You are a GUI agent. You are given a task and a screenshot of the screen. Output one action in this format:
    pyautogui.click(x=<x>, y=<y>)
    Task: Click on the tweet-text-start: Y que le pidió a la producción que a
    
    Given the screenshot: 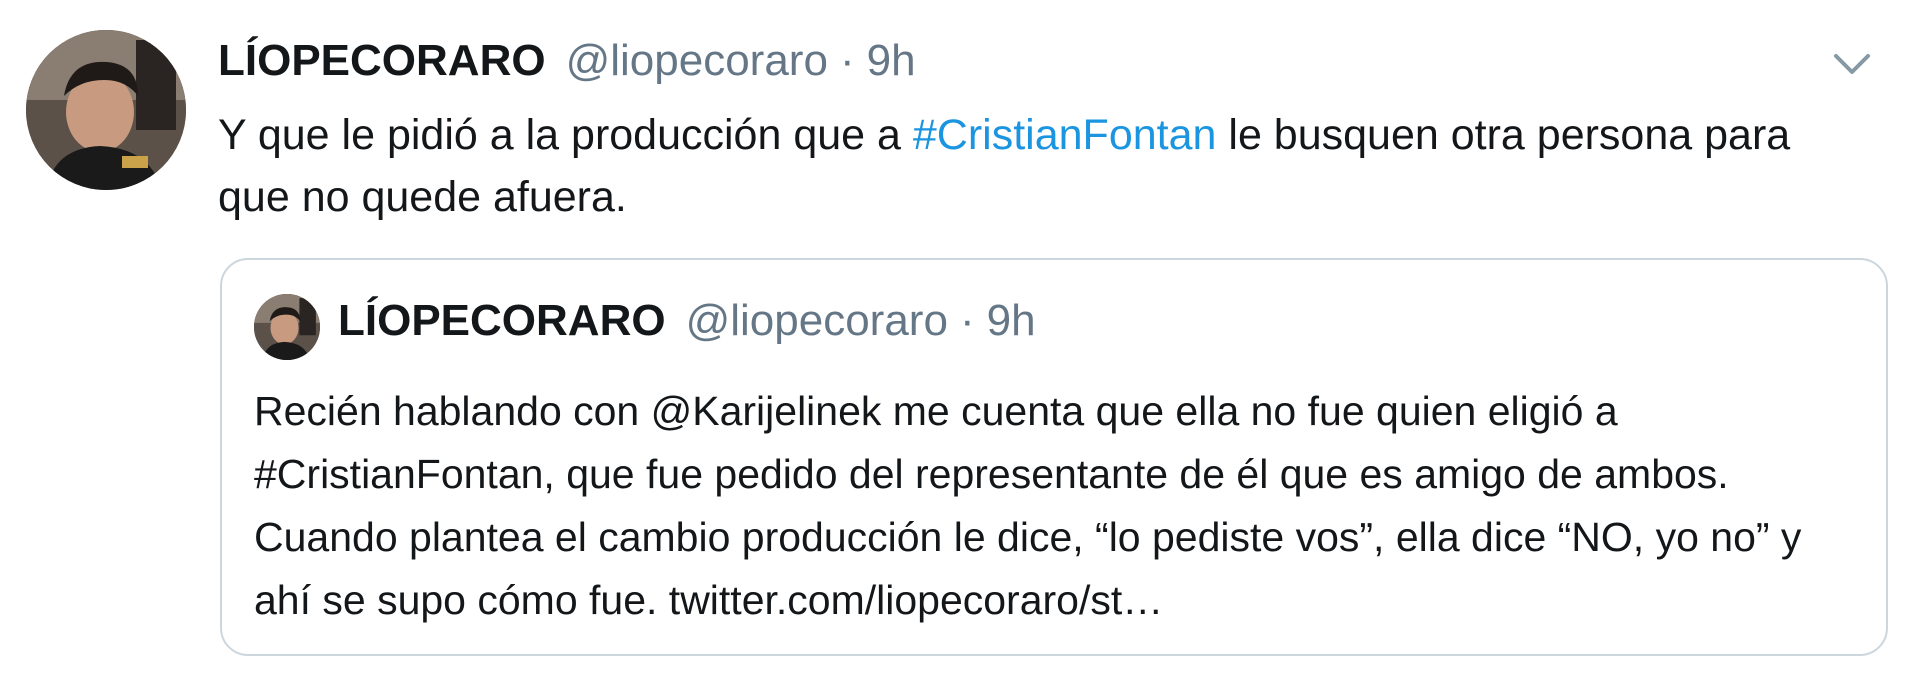 What is the action you would take?
    pyautogui.click(x=565, y=135)
    